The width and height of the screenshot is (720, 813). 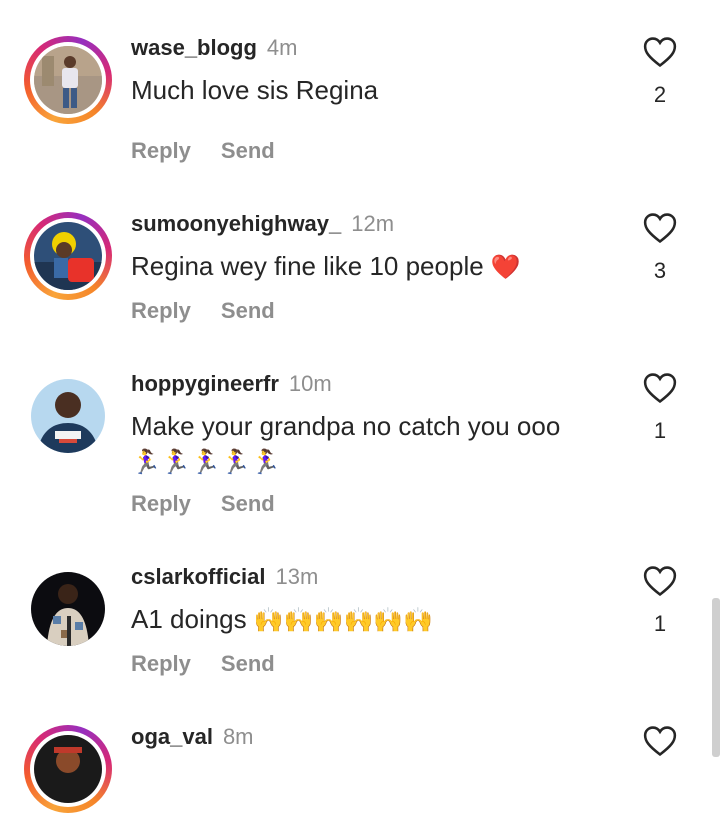 What do you see at coordinates (205, 383) in the screenshot?
I see `username: hoppygineerfr` at bounding box center [205, 383].